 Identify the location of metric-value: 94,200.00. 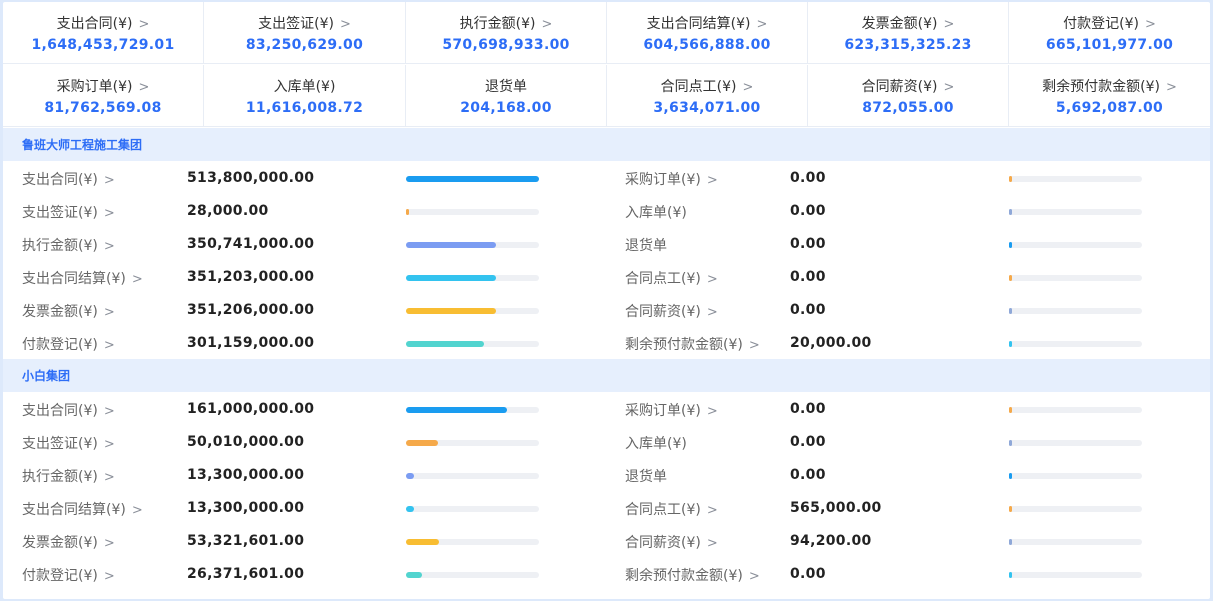
(831, 541).